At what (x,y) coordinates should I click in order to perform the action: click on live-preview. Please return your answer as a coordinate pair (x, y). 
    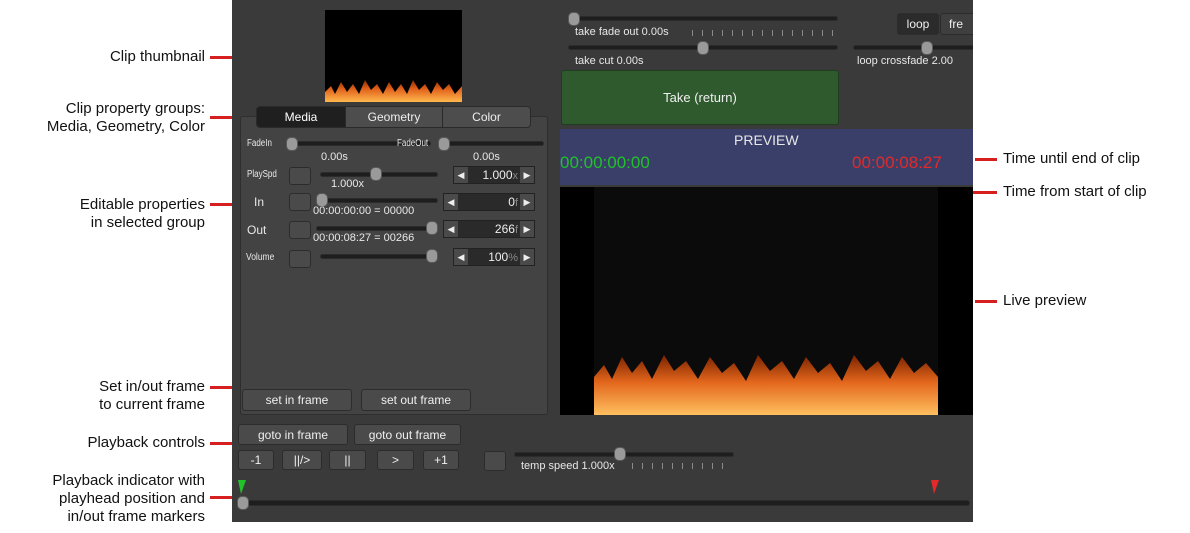
    Looking at the image, I should click on (766, 301).